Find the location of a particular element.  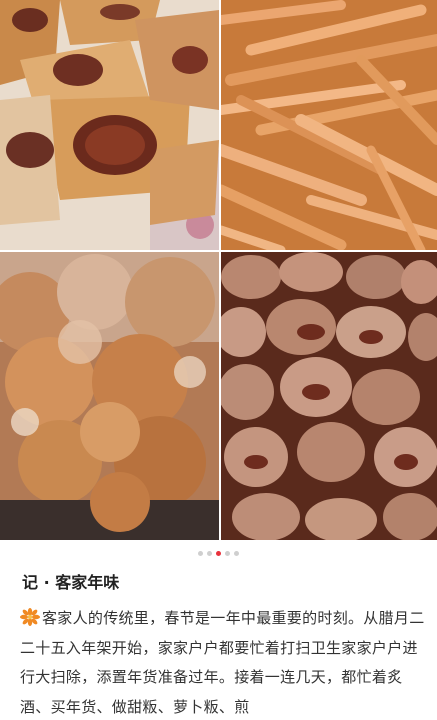

page-dot-3-active is located at coordinates (218, 553).